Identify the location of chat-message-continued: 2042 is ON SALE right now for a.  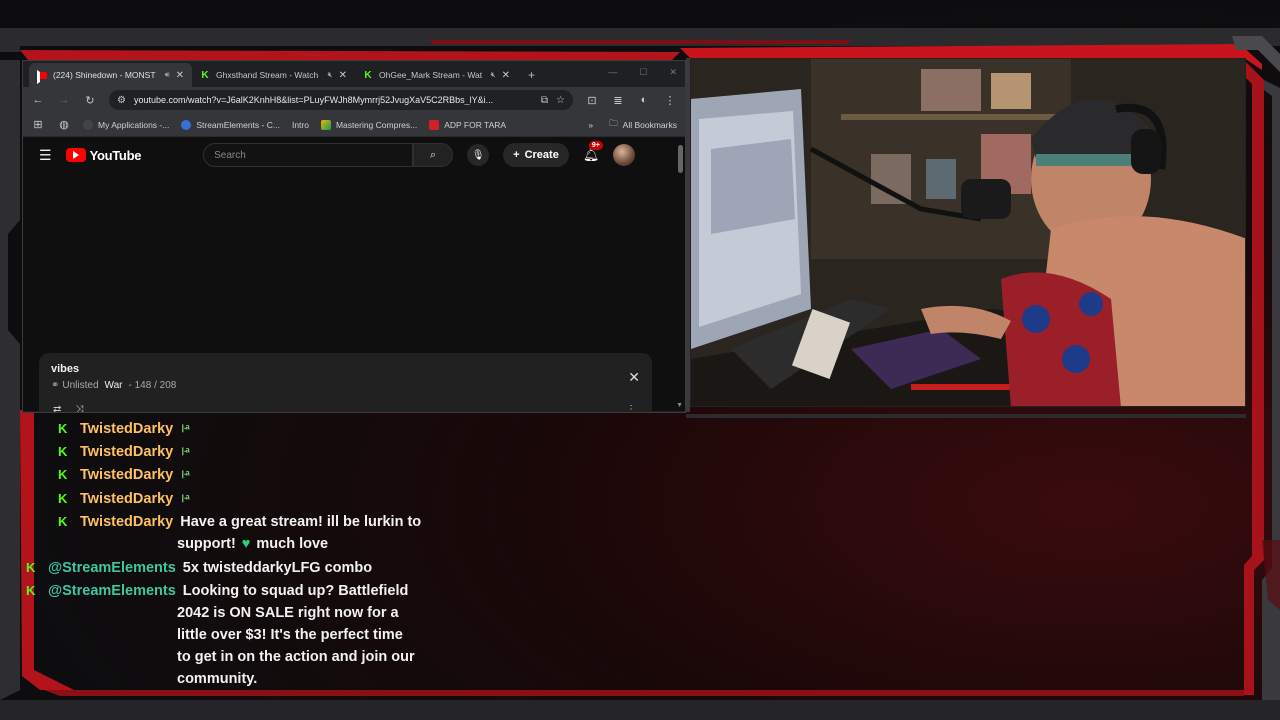
(288, 613).